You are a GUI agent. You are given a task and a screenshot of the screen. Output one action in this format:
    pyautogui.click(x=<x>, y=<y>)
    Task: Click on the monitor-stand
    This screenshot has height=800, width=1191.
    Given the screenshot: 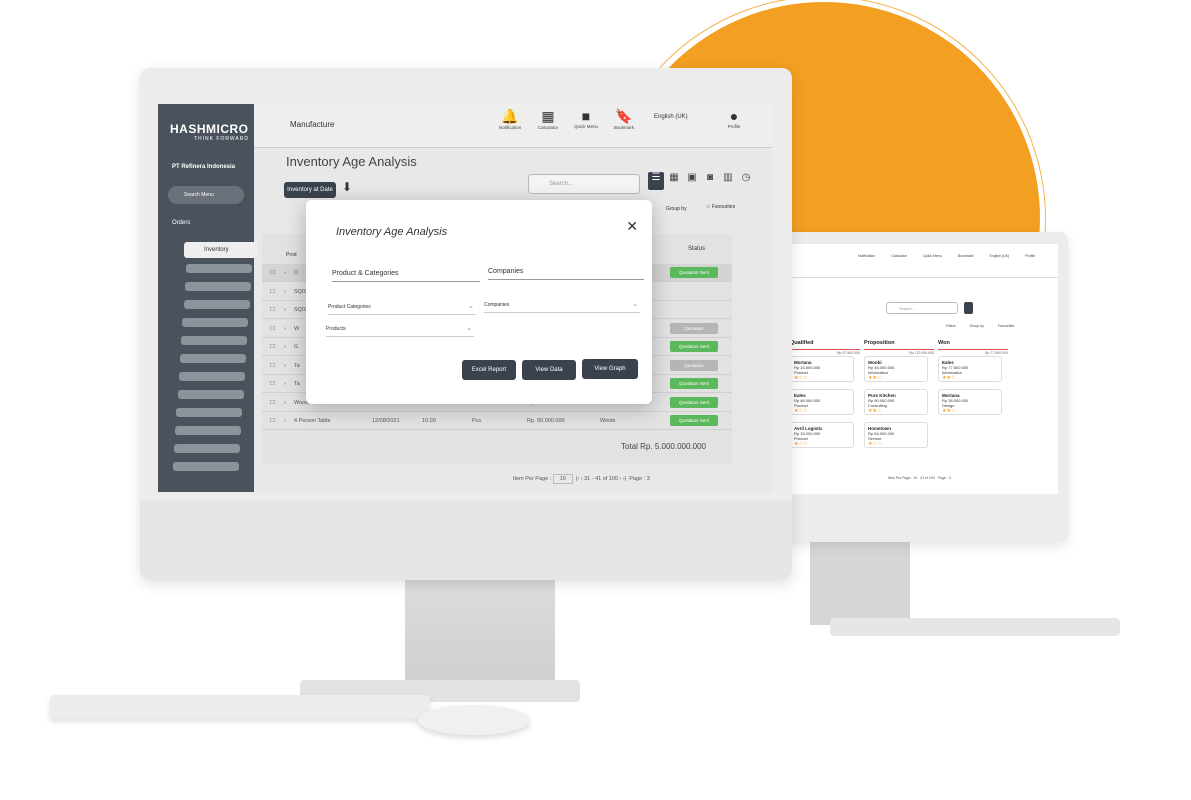 What is the action you would take?
    pyautogui.click(x=860, y=582)
    